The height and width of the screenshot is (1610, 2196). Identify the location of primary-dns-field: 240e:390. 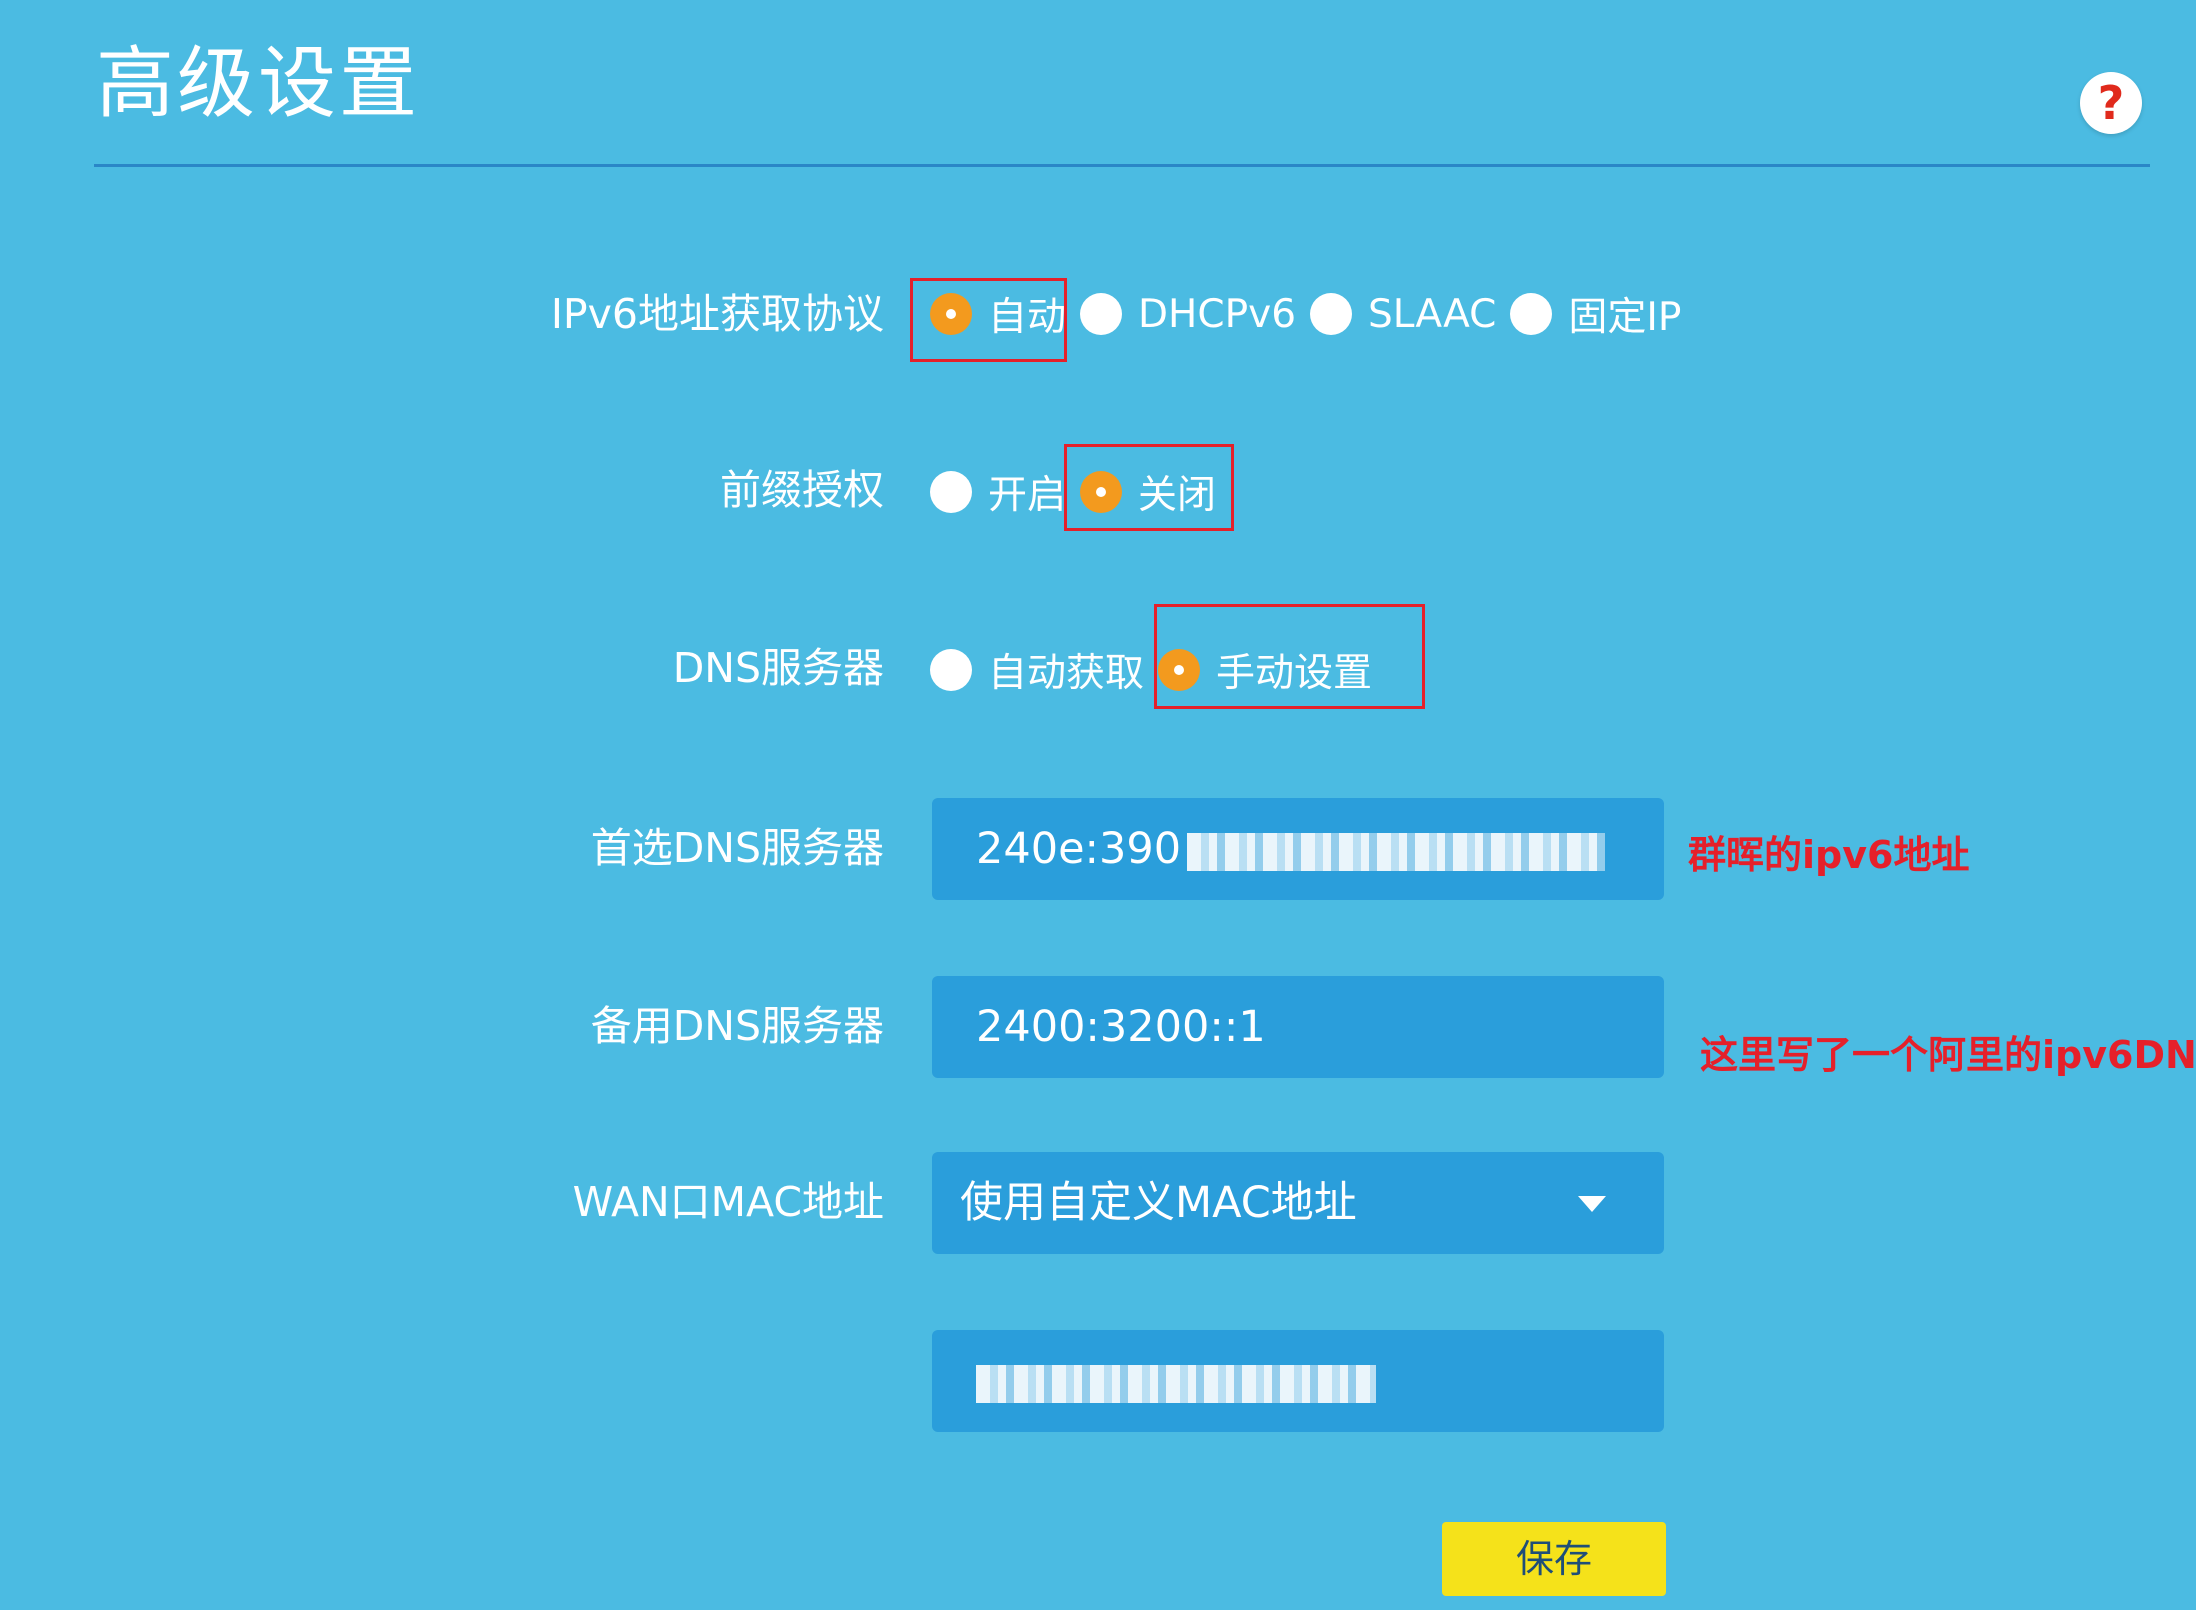
(1298, 849).